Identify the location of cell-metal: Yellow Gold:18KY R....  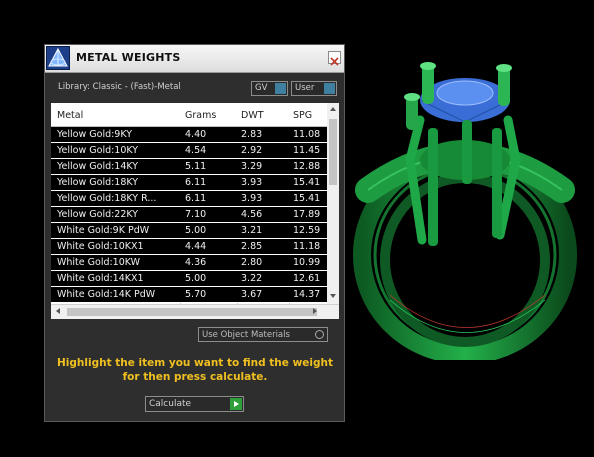
(107, 198).